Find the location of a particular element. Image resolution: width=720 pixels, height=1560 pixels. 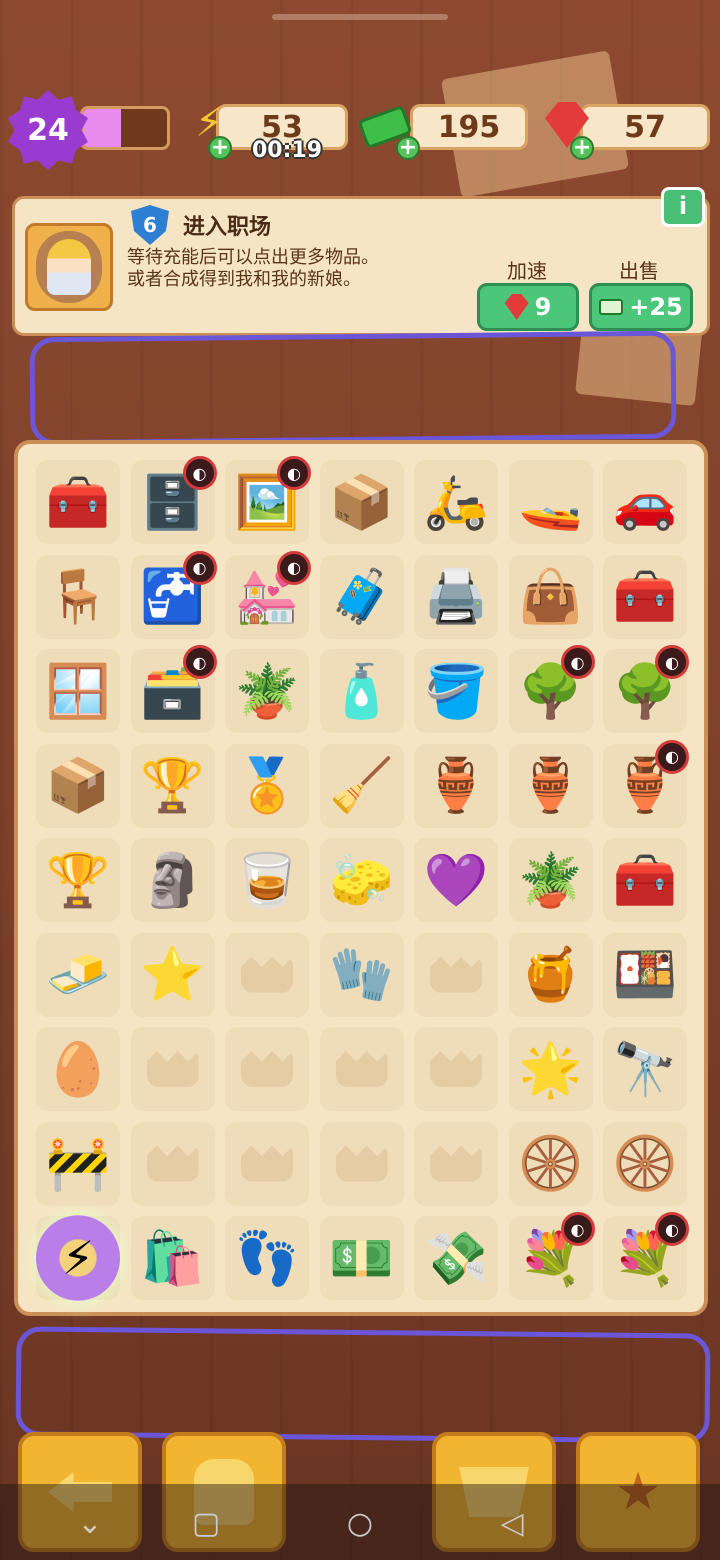

vase-locked-item: 🏺 ◐ is located at coordinates (646, 783).